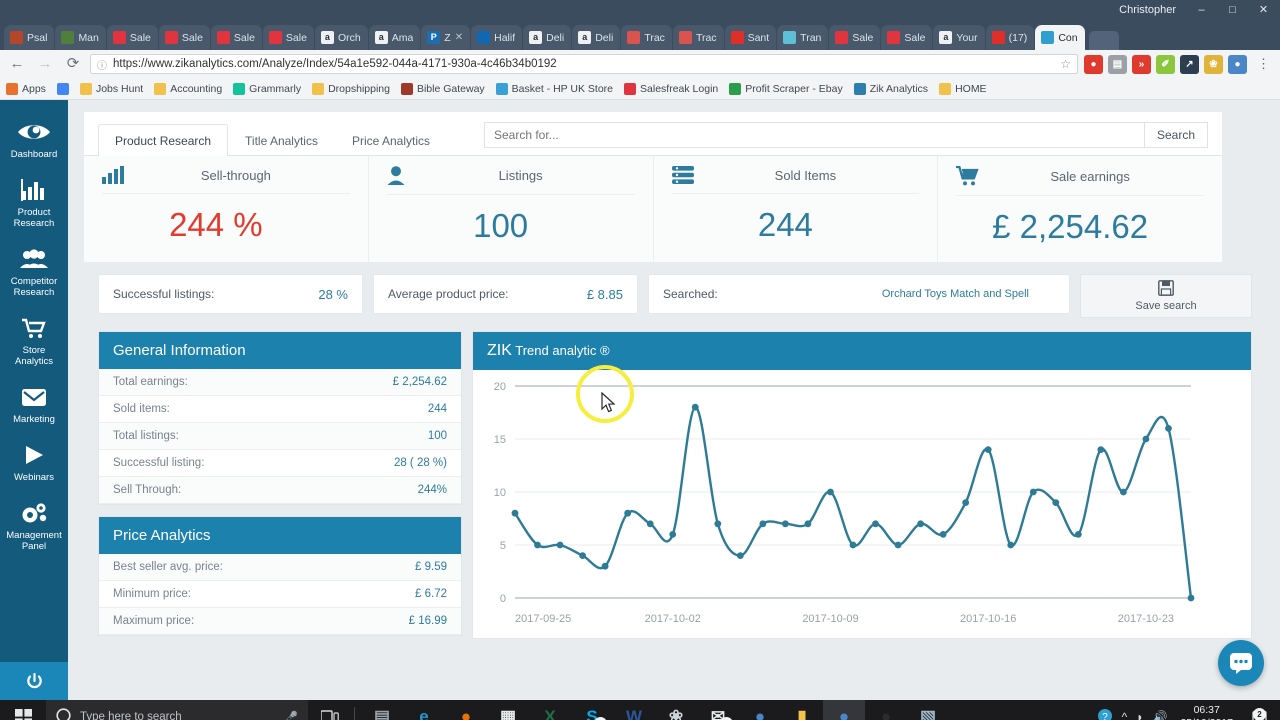  Describe the element at coordinates (671, 88) in the screenshot. I see `bookmark-item: Salesfreak Login` at that location.